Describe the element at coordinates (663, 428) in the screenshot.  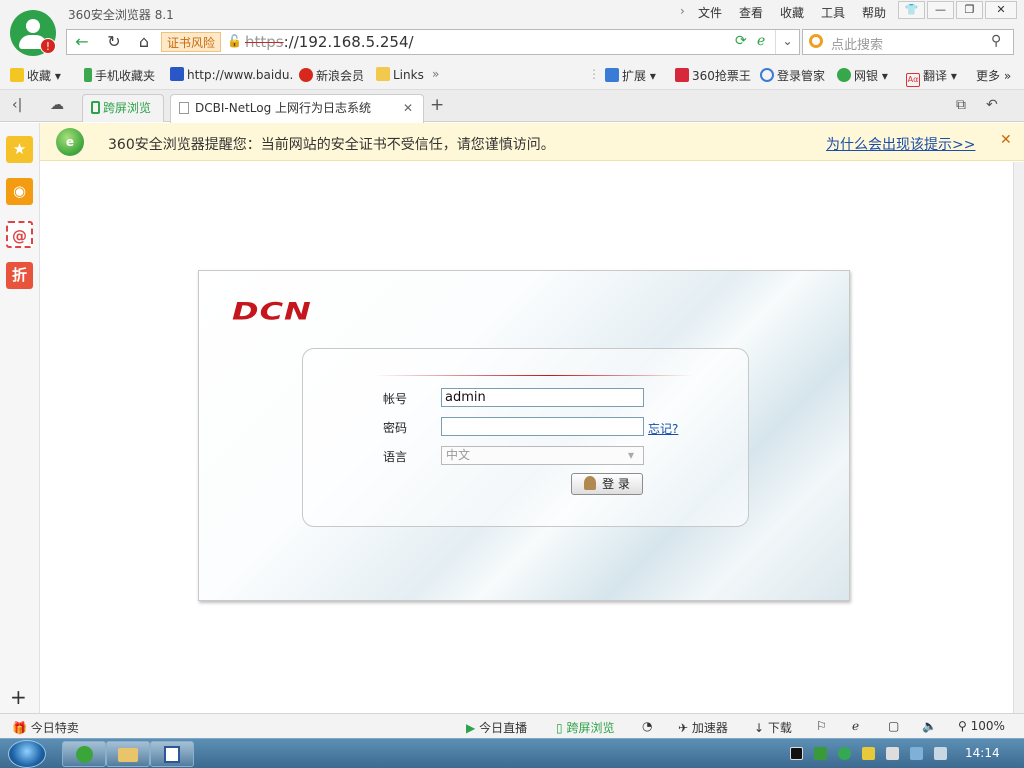
I see `forgot-password-link: 忘记?` at that location.